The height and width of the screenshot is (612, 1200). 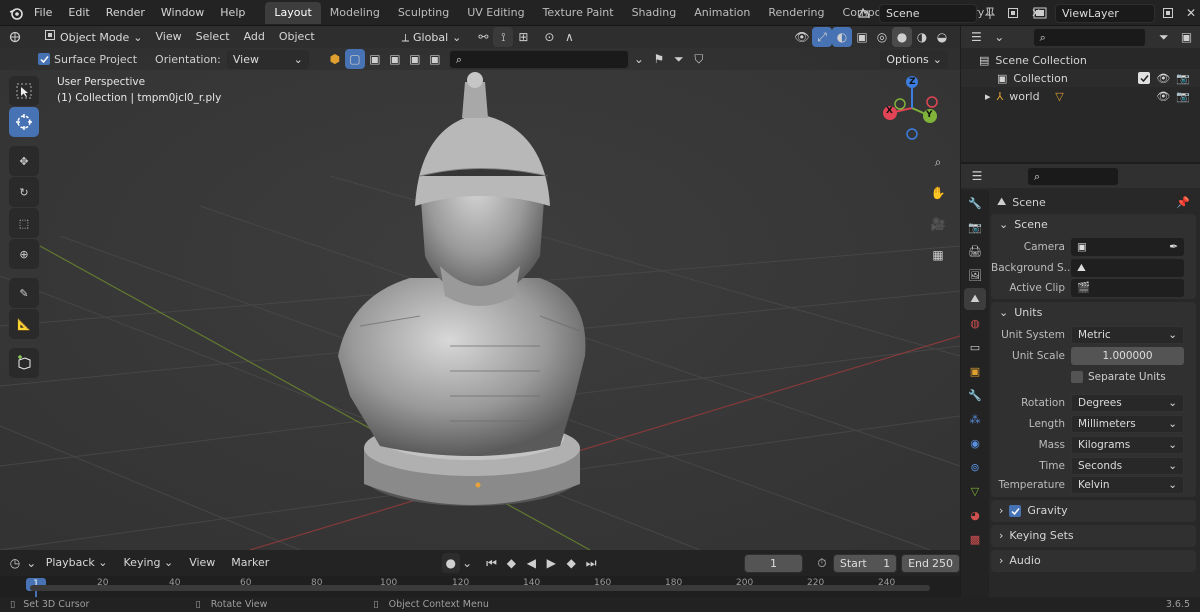 What do you see at coordinates (1186, 37) in the screenshot?
I see `new-collection-icon: ▣` at bounding box center [1186, 37].